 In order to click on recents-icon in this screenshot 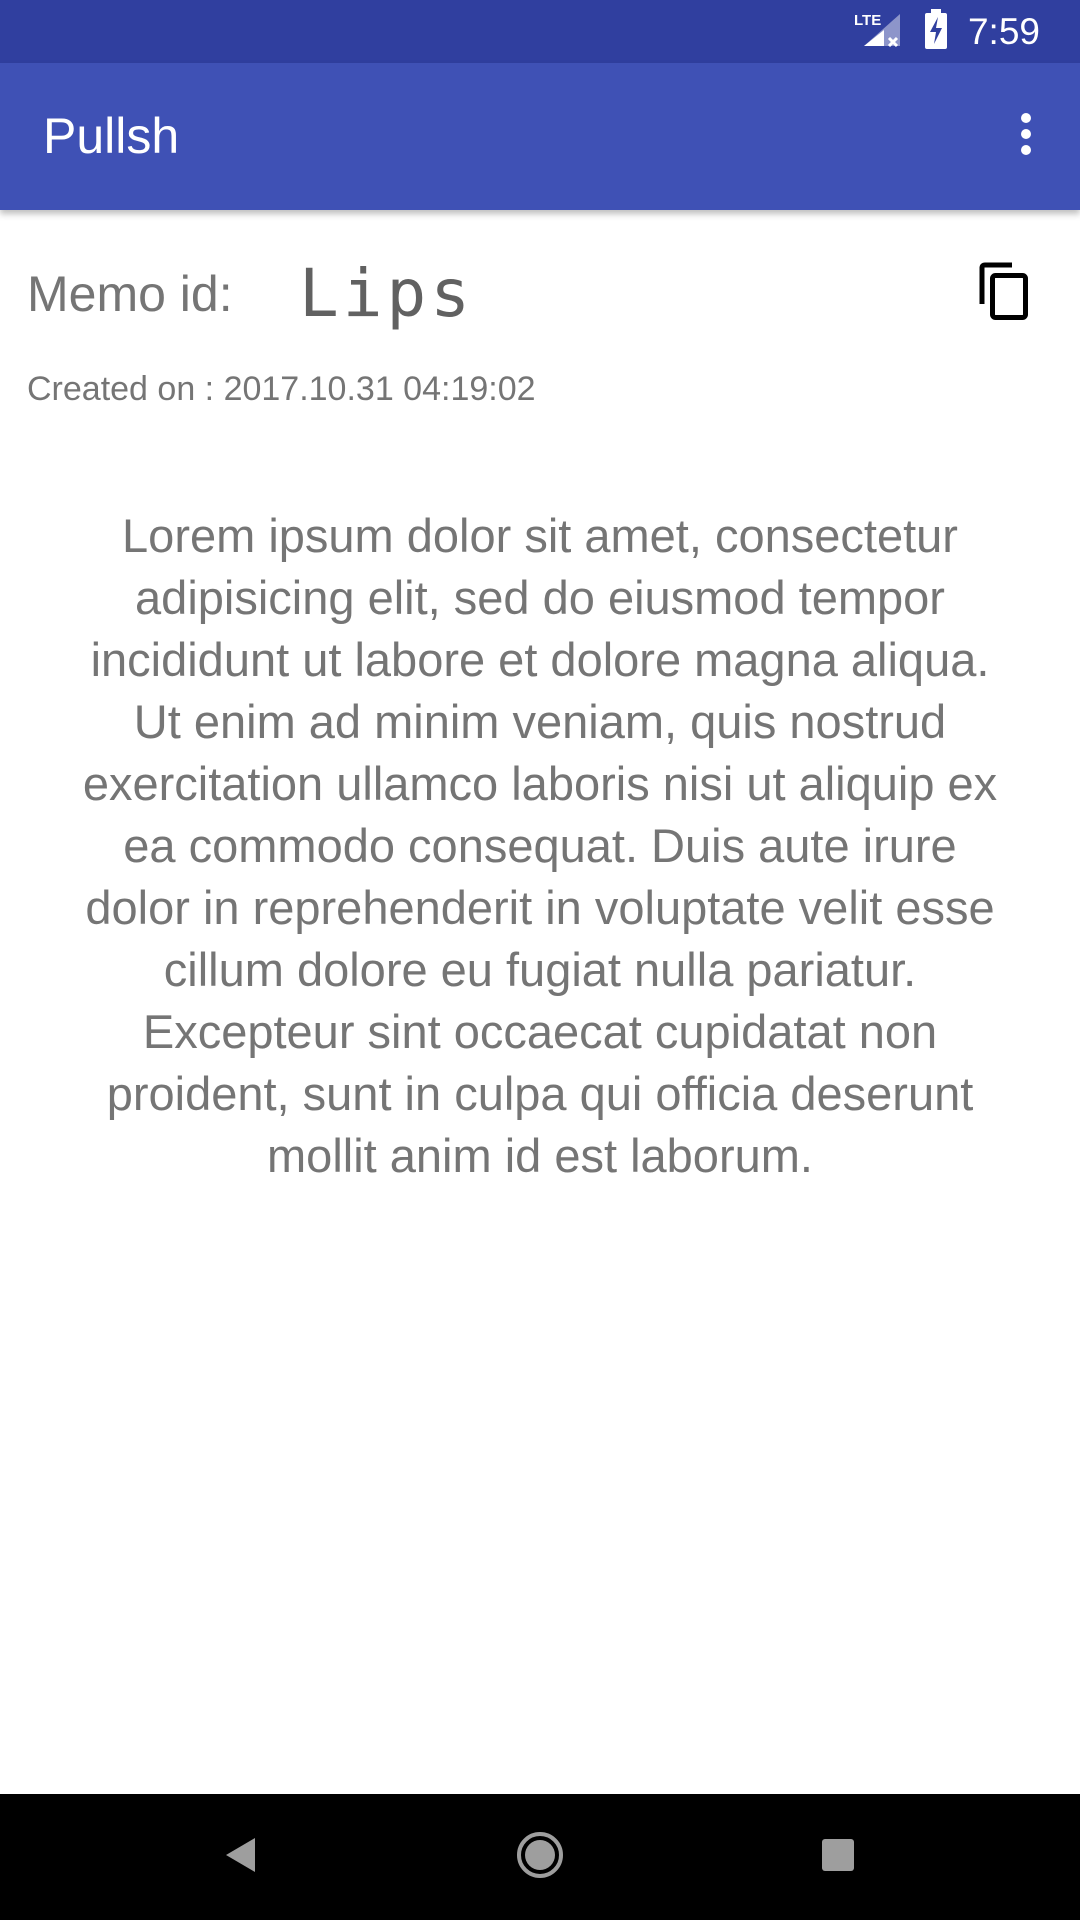, I will do `click(838, 1857)`.